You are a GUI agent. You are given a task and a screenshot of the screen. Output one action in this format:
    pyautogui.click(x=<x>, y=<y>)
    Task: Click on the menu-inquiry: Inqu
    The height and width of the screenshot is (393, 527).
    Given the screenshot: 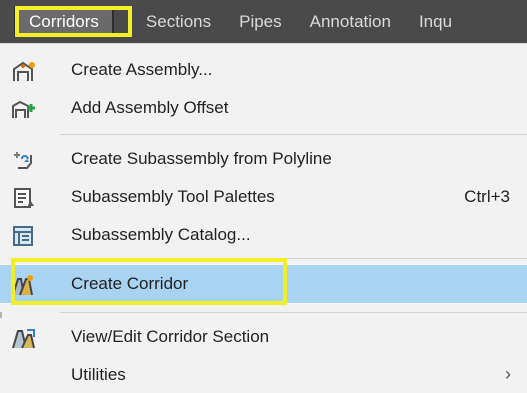 What is the action you would take?
    pyautogui.click(x=435, y=21)
    